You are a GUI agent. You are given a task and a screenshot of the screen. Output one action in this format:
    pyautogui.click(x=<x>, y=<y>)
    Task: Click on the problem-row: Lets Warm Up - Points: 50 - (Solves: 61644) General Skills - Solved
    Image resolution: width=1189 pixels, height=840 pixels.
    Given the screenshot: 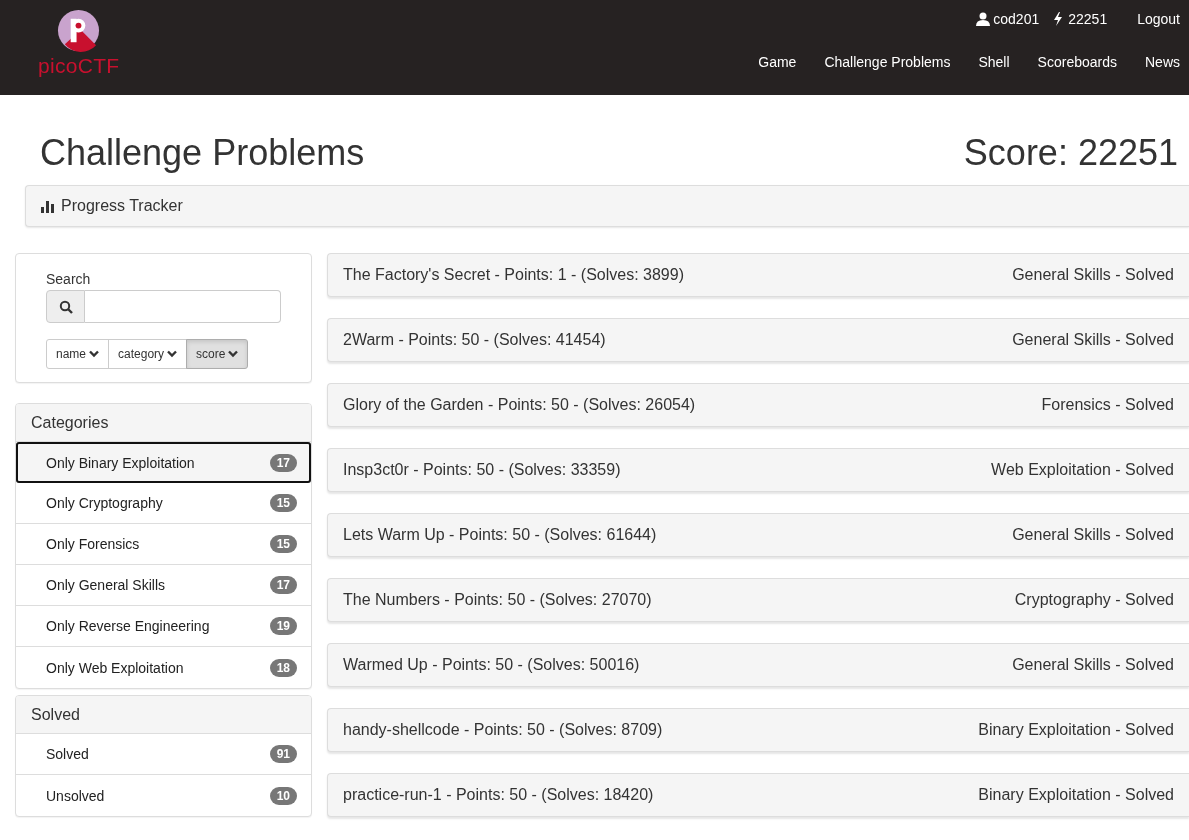 What is the action you would take?
    pyautogui.click(x=758, y=535)
    